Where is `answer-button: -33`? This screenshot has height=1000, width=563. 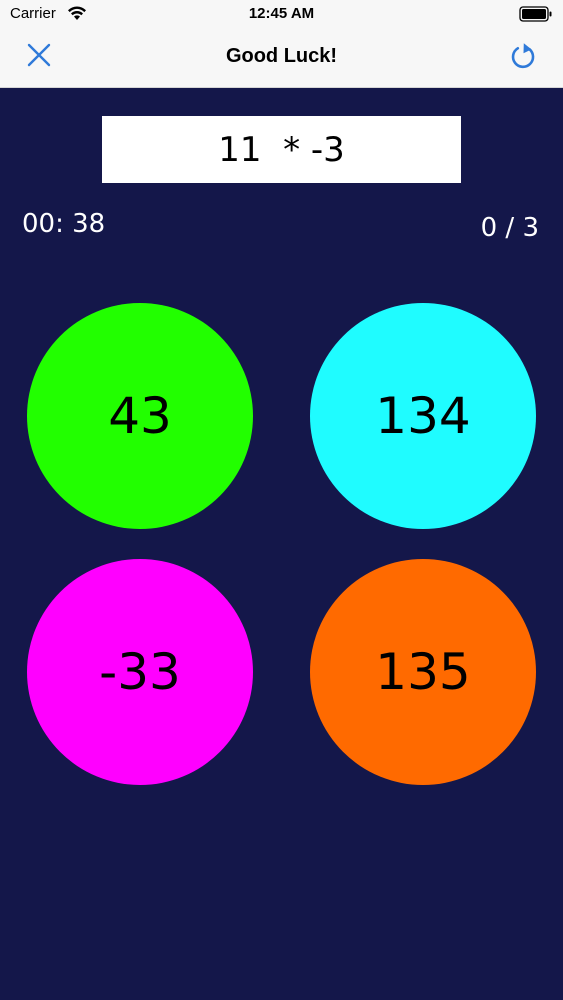
answer-button: -33 is located at coordinates (140, 672).